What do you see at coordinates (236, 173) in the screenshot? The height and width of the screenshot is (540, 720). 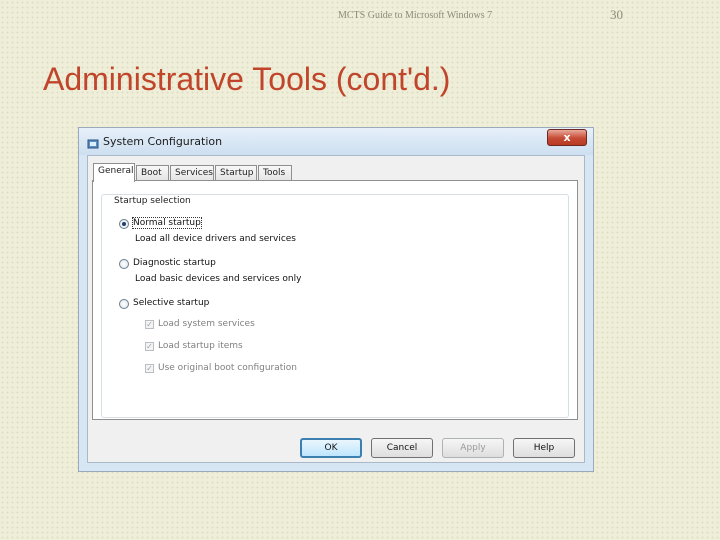 I see `tab-startup: Startup` at bounding box center [236, 173].